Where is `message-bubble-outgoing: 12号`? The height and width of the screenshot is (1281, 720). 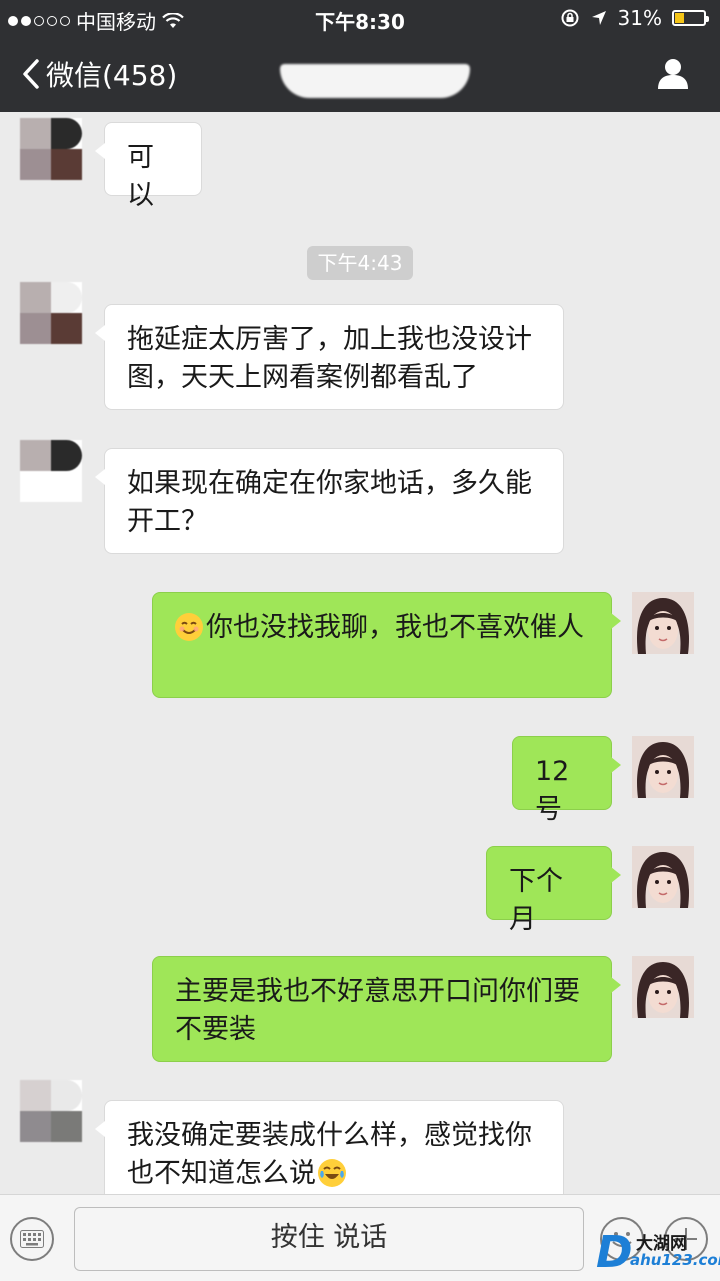
message-bubble-outgoing: 12号 is located at coordinates (566, 780).